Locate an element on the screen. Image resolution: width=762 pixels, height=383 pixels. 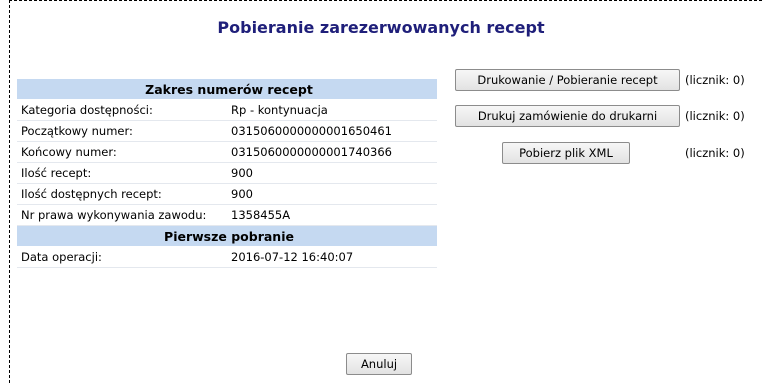
section-title-first-download: Pierwsze pobranie is located at coordinates (227, 236).